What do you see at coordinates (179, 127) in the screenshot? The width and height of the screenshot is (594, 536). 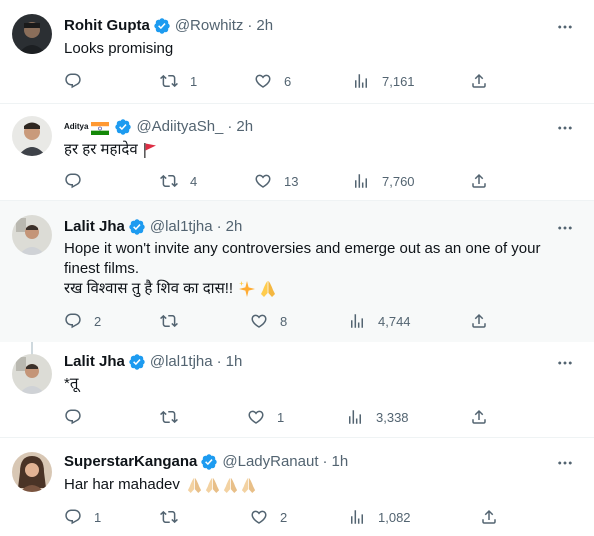 I see `user-handle: @AdiityaSh_` at bounding box center [179, 127].